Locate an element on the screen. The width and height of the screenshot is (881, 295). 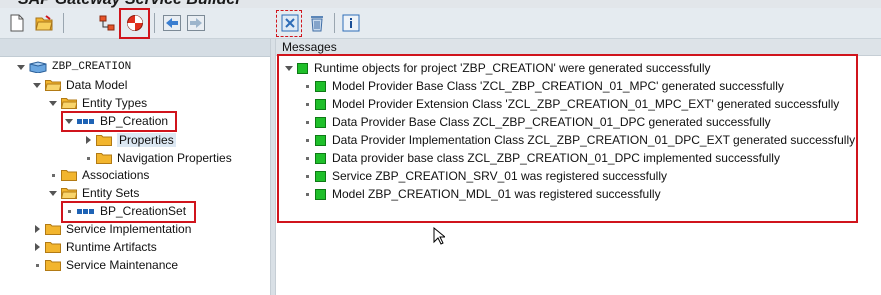
tree-node-properties: Properties is located at coordinates (129, 140).